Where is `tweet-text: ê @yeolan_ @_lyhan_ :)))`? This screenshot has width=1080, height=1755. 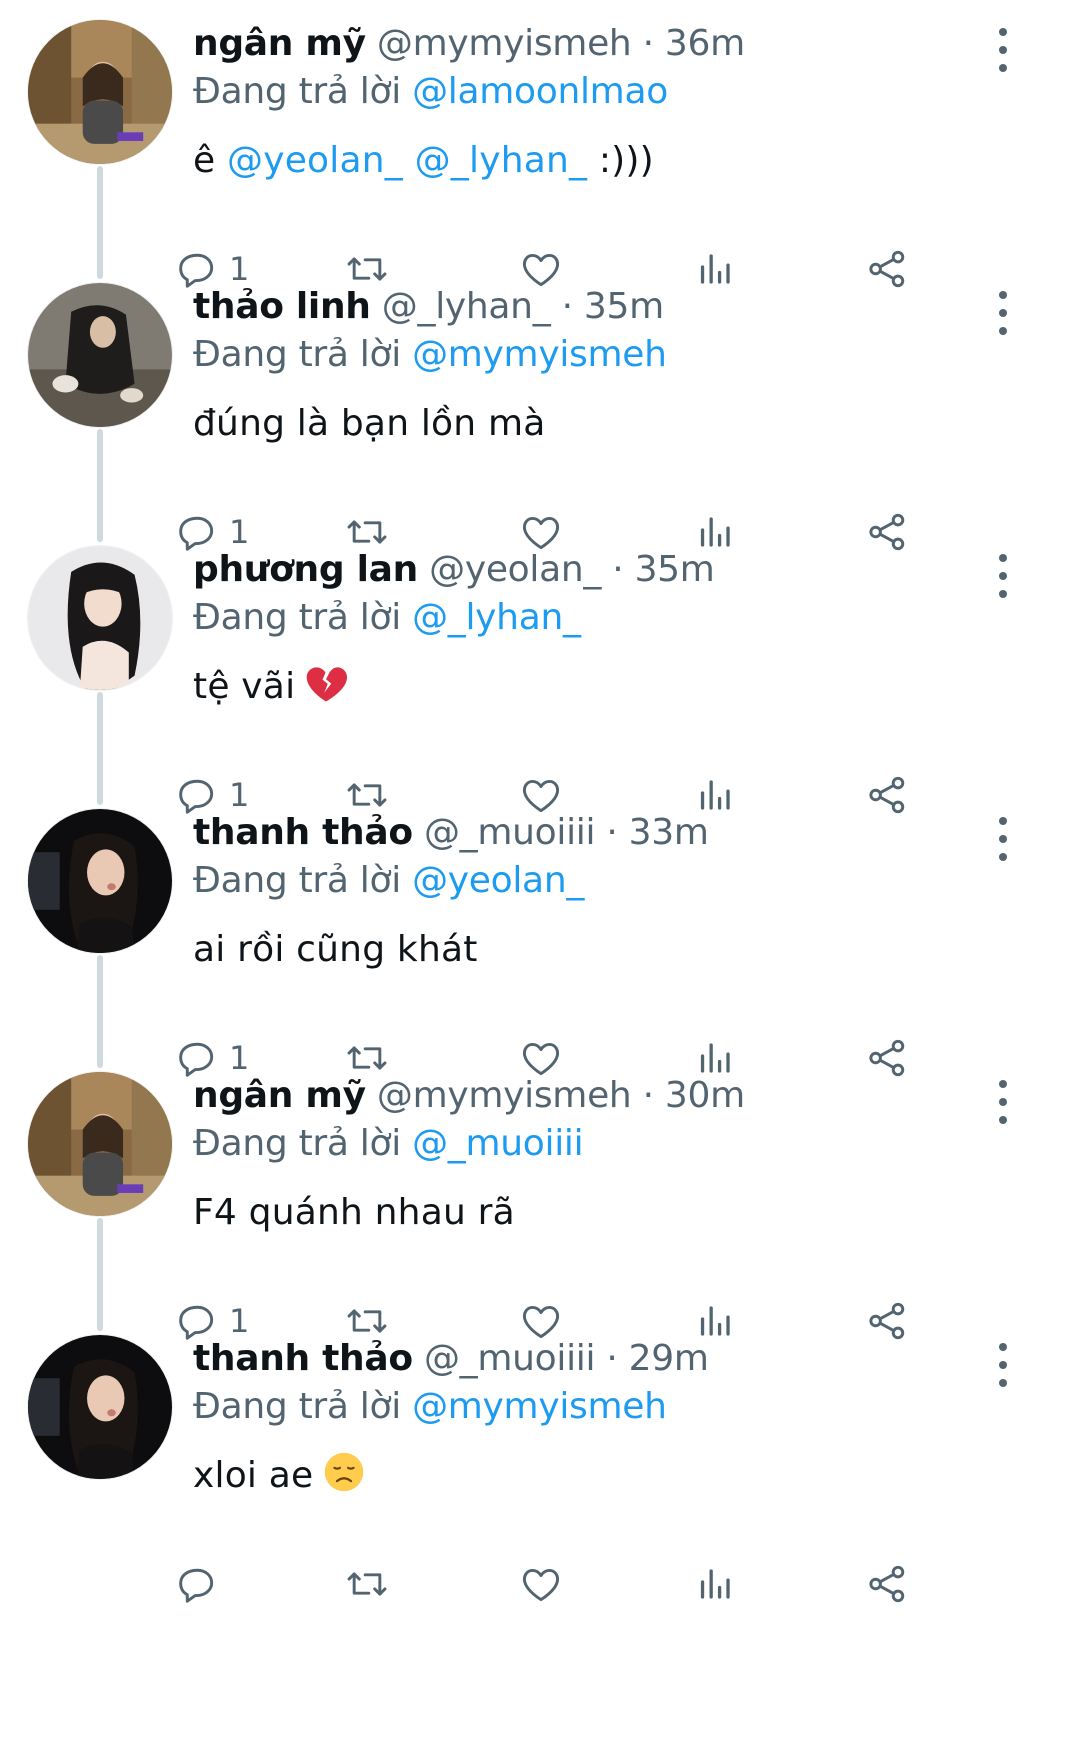
tweet-text: ê @yeolan_ @_lyhan_ :))) is located at coordinates (606, 161).